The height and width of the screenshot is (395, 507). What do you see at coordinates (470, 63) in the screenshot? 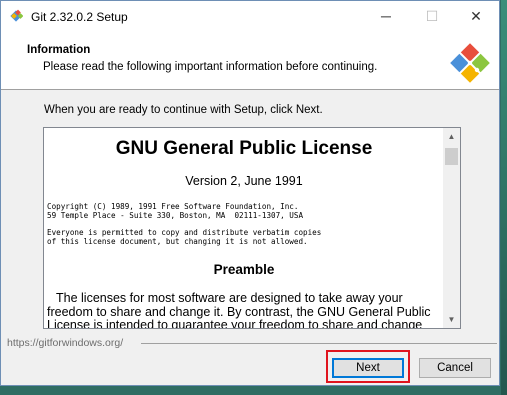
I see `git-for-windows-logo` at bounding box center [470, 63].